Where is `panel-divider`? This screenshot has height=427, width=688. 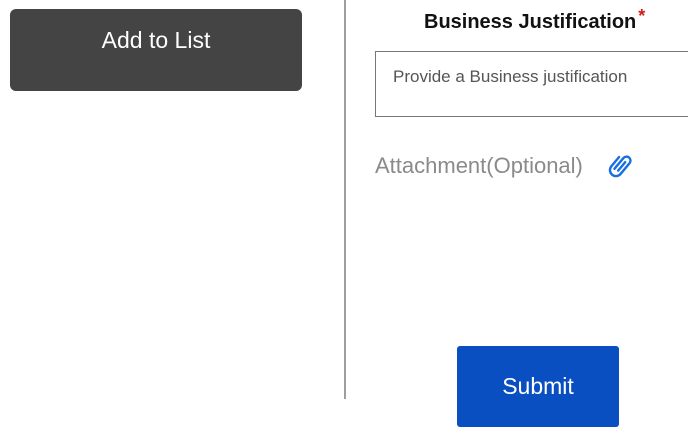 panel-divider is located at coordinates (345, 199).